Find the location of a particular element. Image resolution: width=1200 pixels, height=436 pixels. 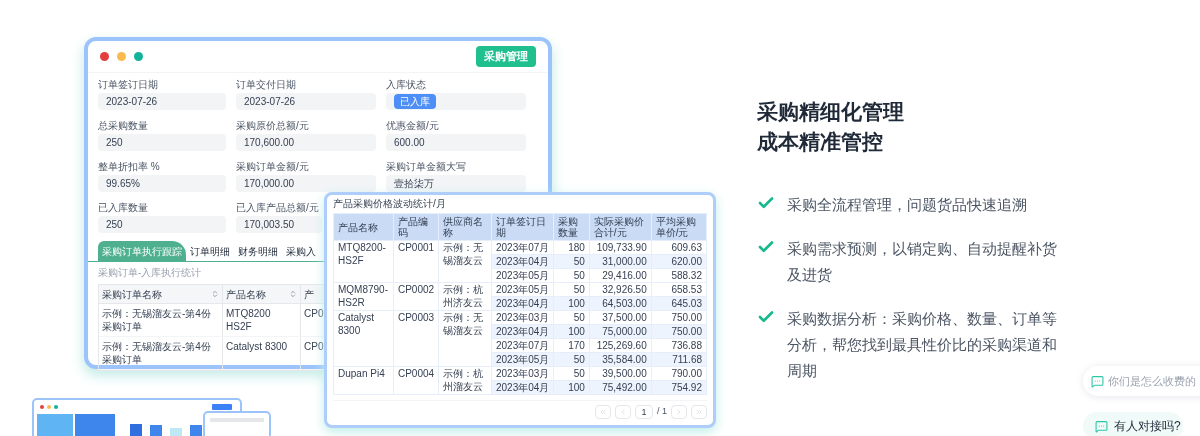

column-header: 产 is located at coordinates (309, 294).